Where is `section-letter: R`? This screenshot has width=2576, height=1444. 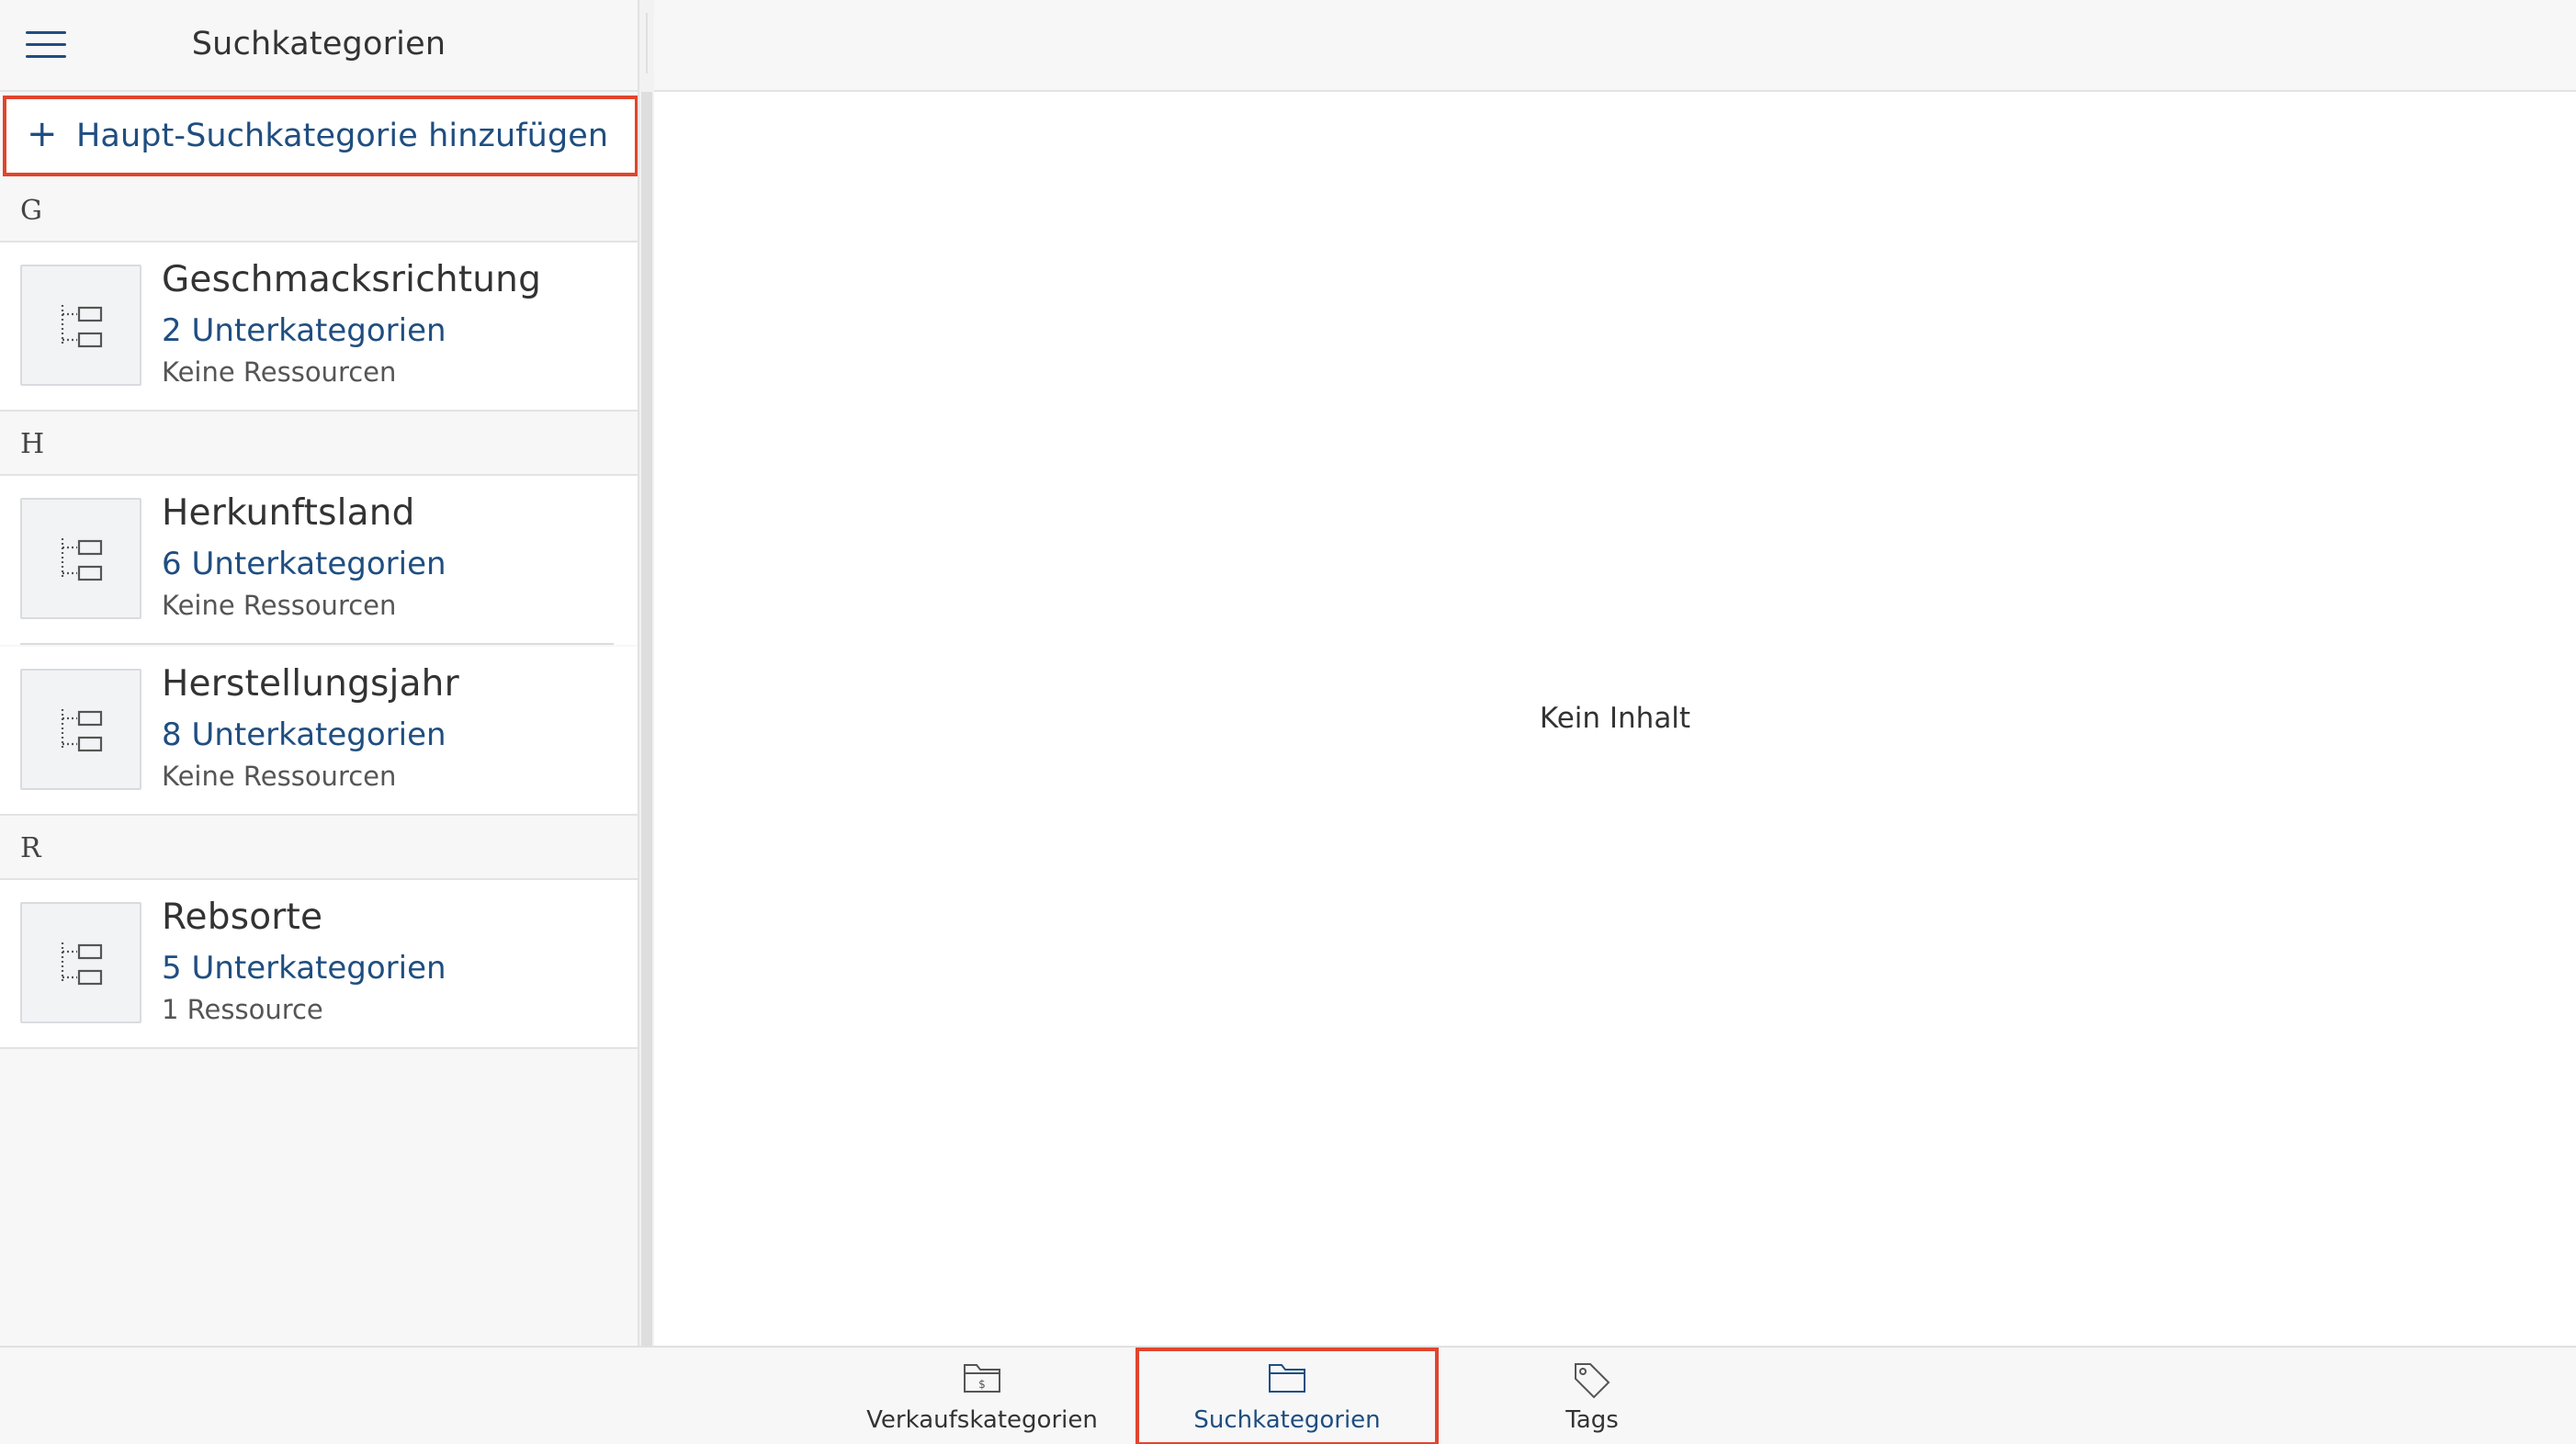 section-letter: R is located at coordinates (30, 848).